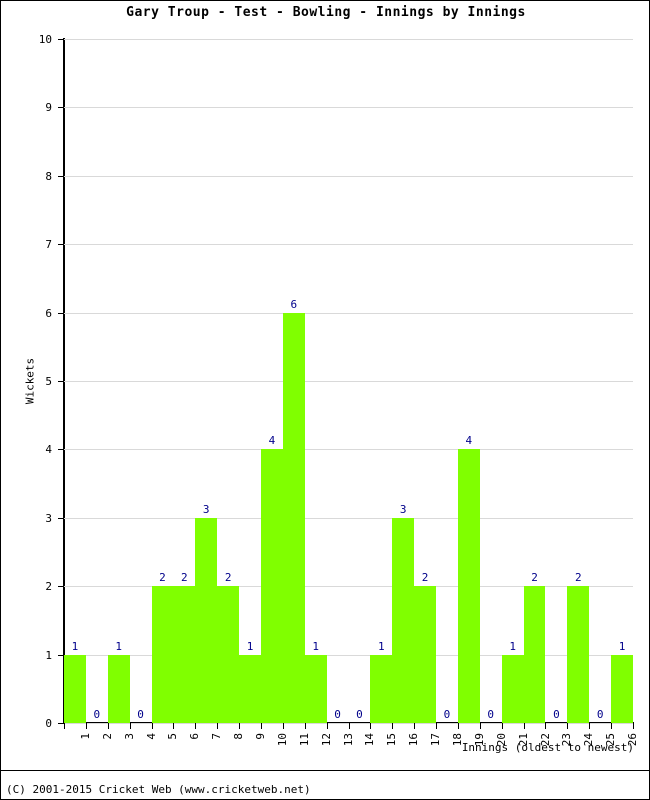  I want to click on x-tick-label: 5, so click(173, 736).